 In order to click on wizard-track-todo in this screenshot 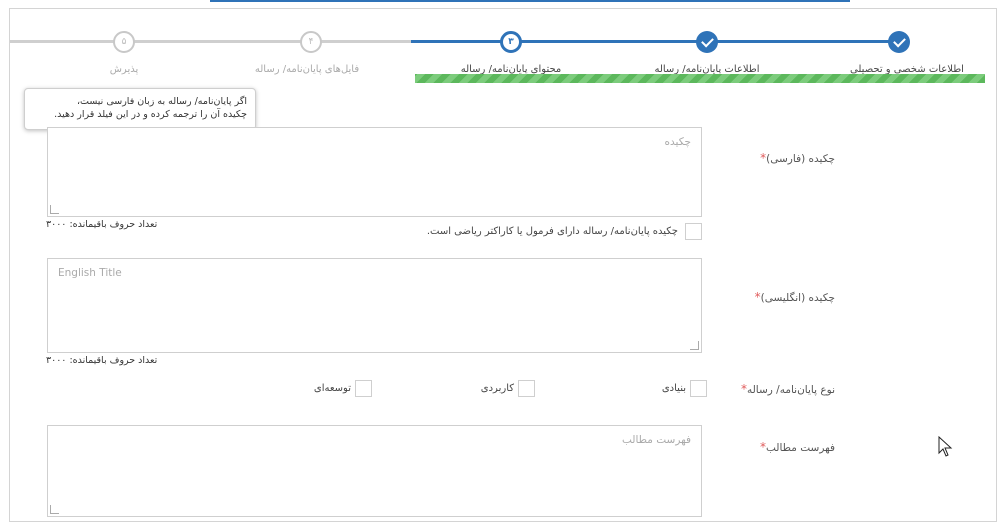, I will do `click(210, 41)`.